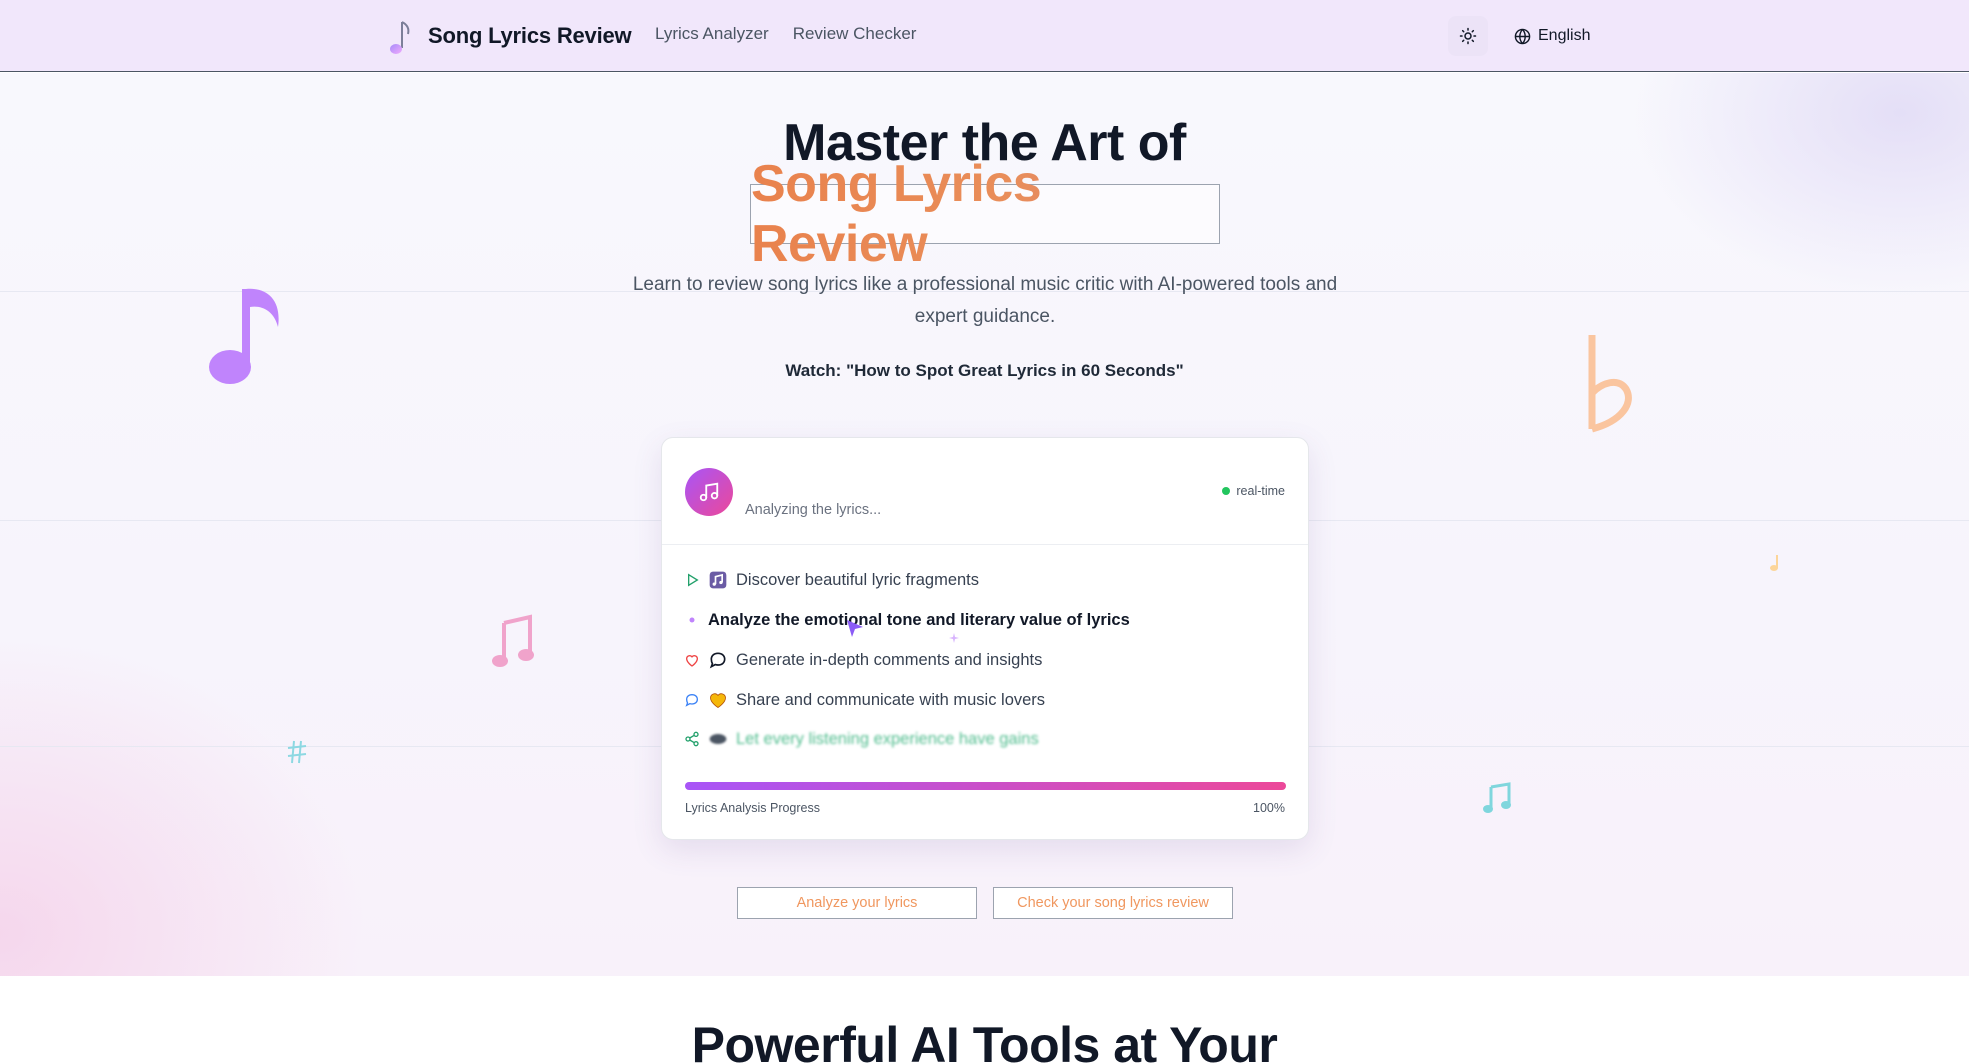  Describe the element at coordinates (985, 491) in the screenshot. I see `card-header: Analyzing the lyrics... real-time` at that location.